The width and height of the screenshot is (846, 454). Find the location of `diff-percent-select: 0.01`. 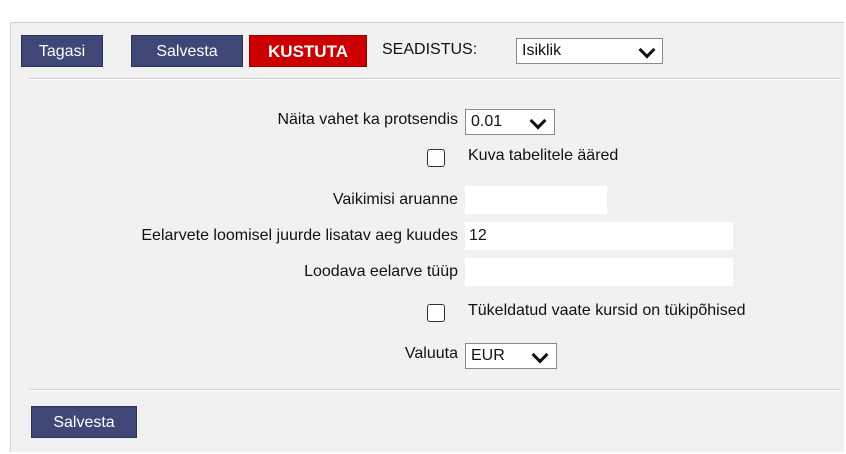

diff-percent-select: 0.01 is located at coordinates (510, 122).